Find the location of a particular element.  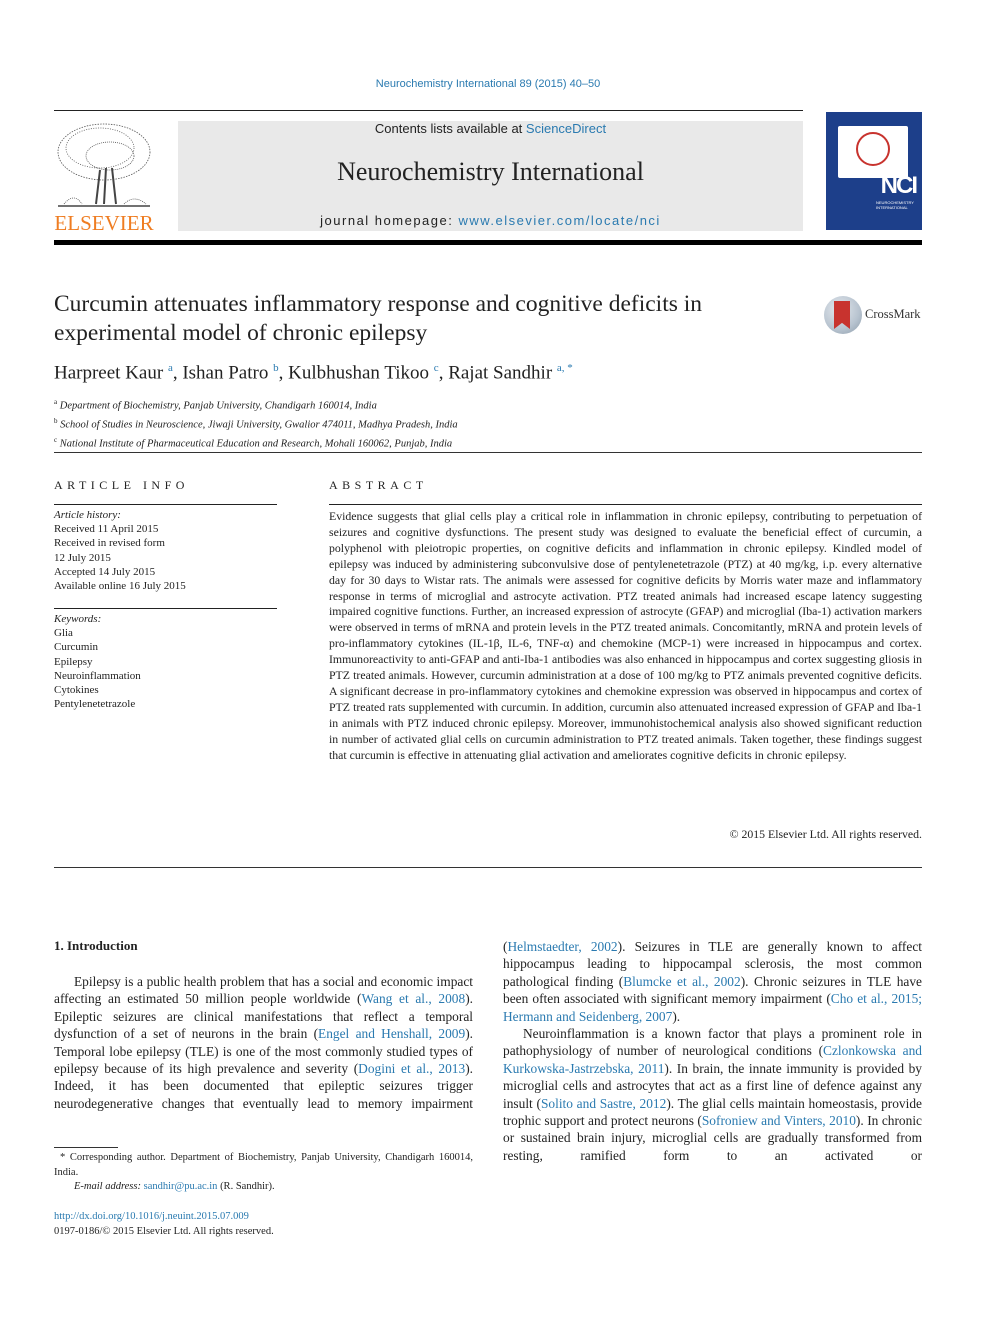

header-divider is located at coordinates (428, 110).